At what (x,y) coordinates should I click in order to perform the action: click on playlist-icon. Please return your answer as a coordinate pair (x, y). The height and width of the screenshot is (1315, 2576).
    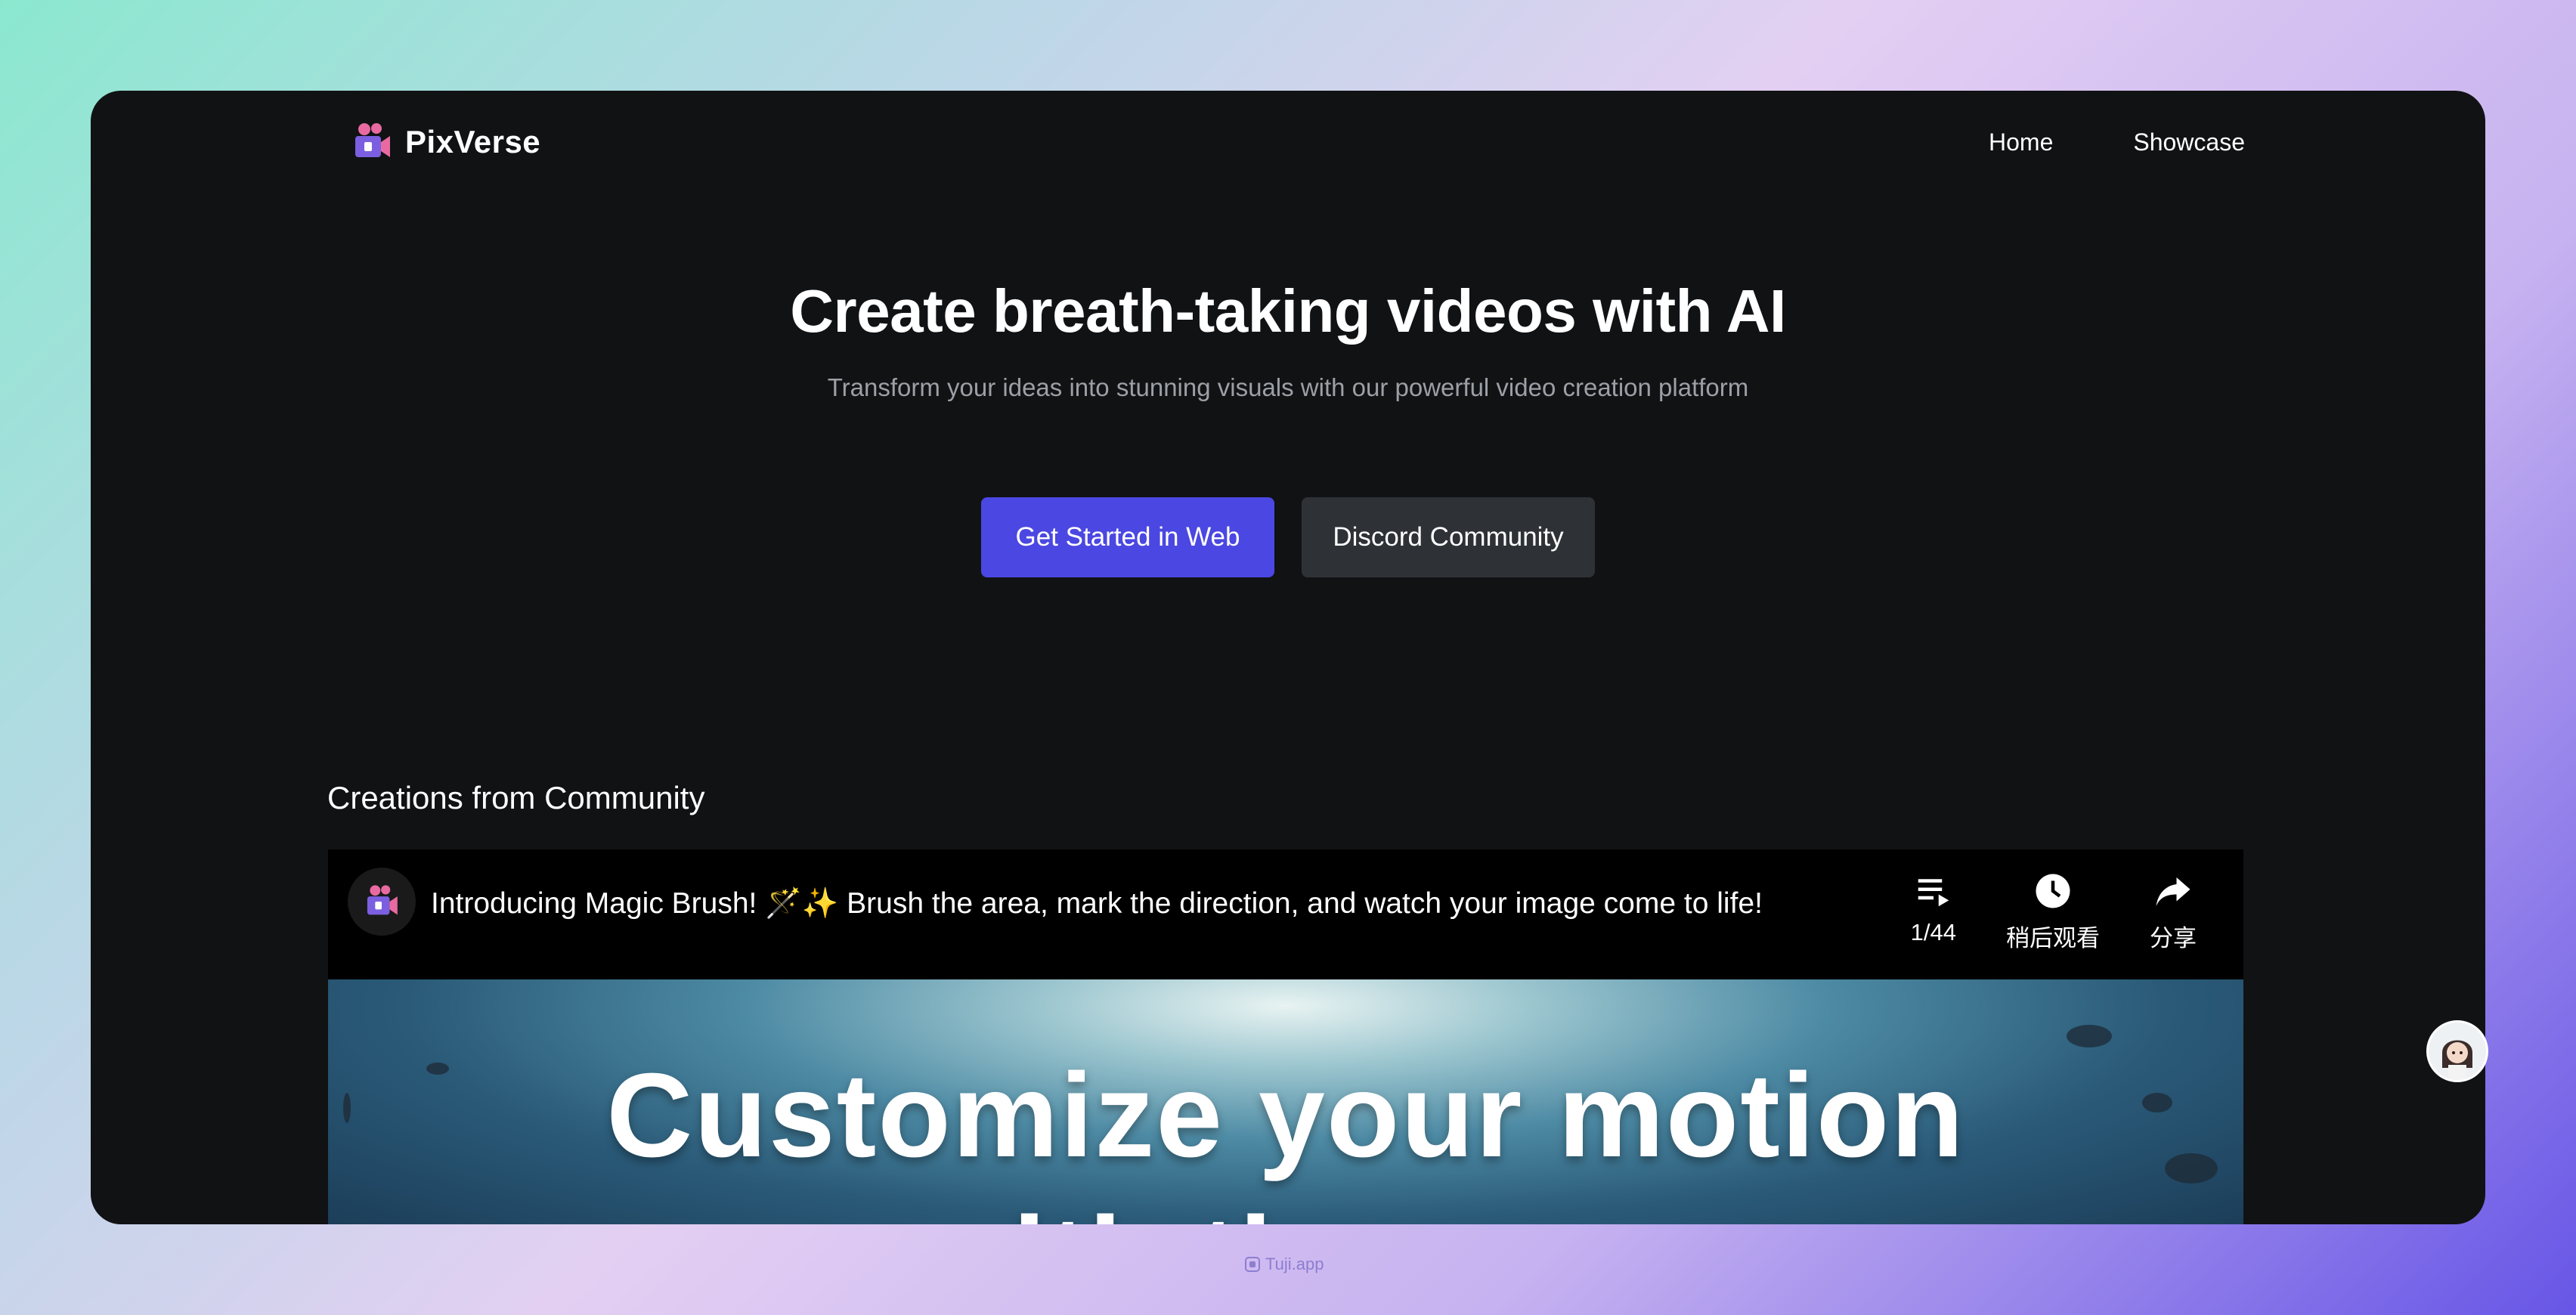
    Looking at the image, I should click on (1933, 893).